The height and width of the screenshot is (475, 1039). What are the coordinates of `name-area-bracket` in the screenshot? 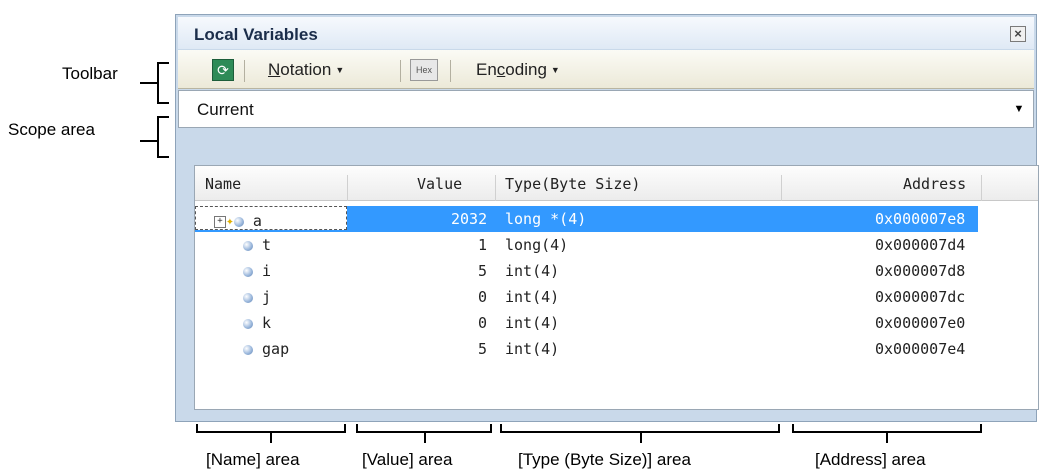 It's located at (271, 428).